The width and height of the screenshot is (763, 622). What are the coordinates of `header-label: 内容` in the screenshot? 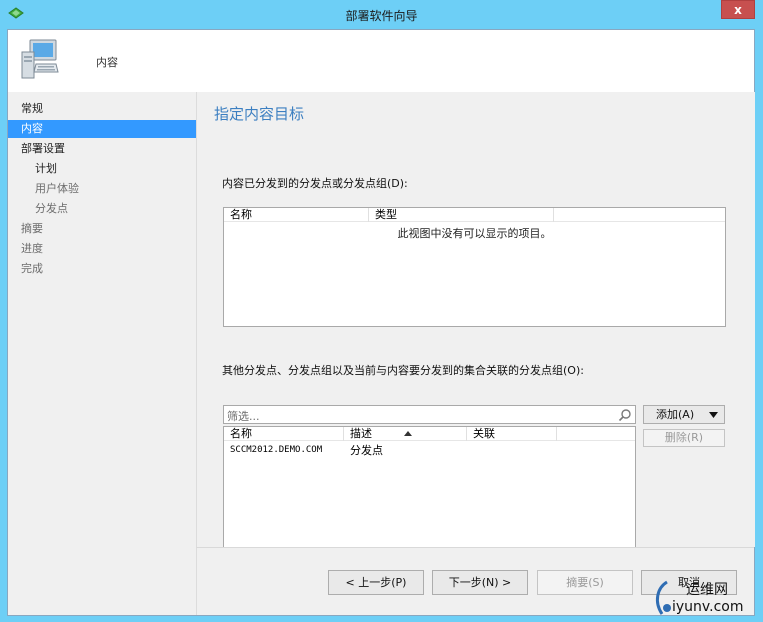 It's located at (107, 62).